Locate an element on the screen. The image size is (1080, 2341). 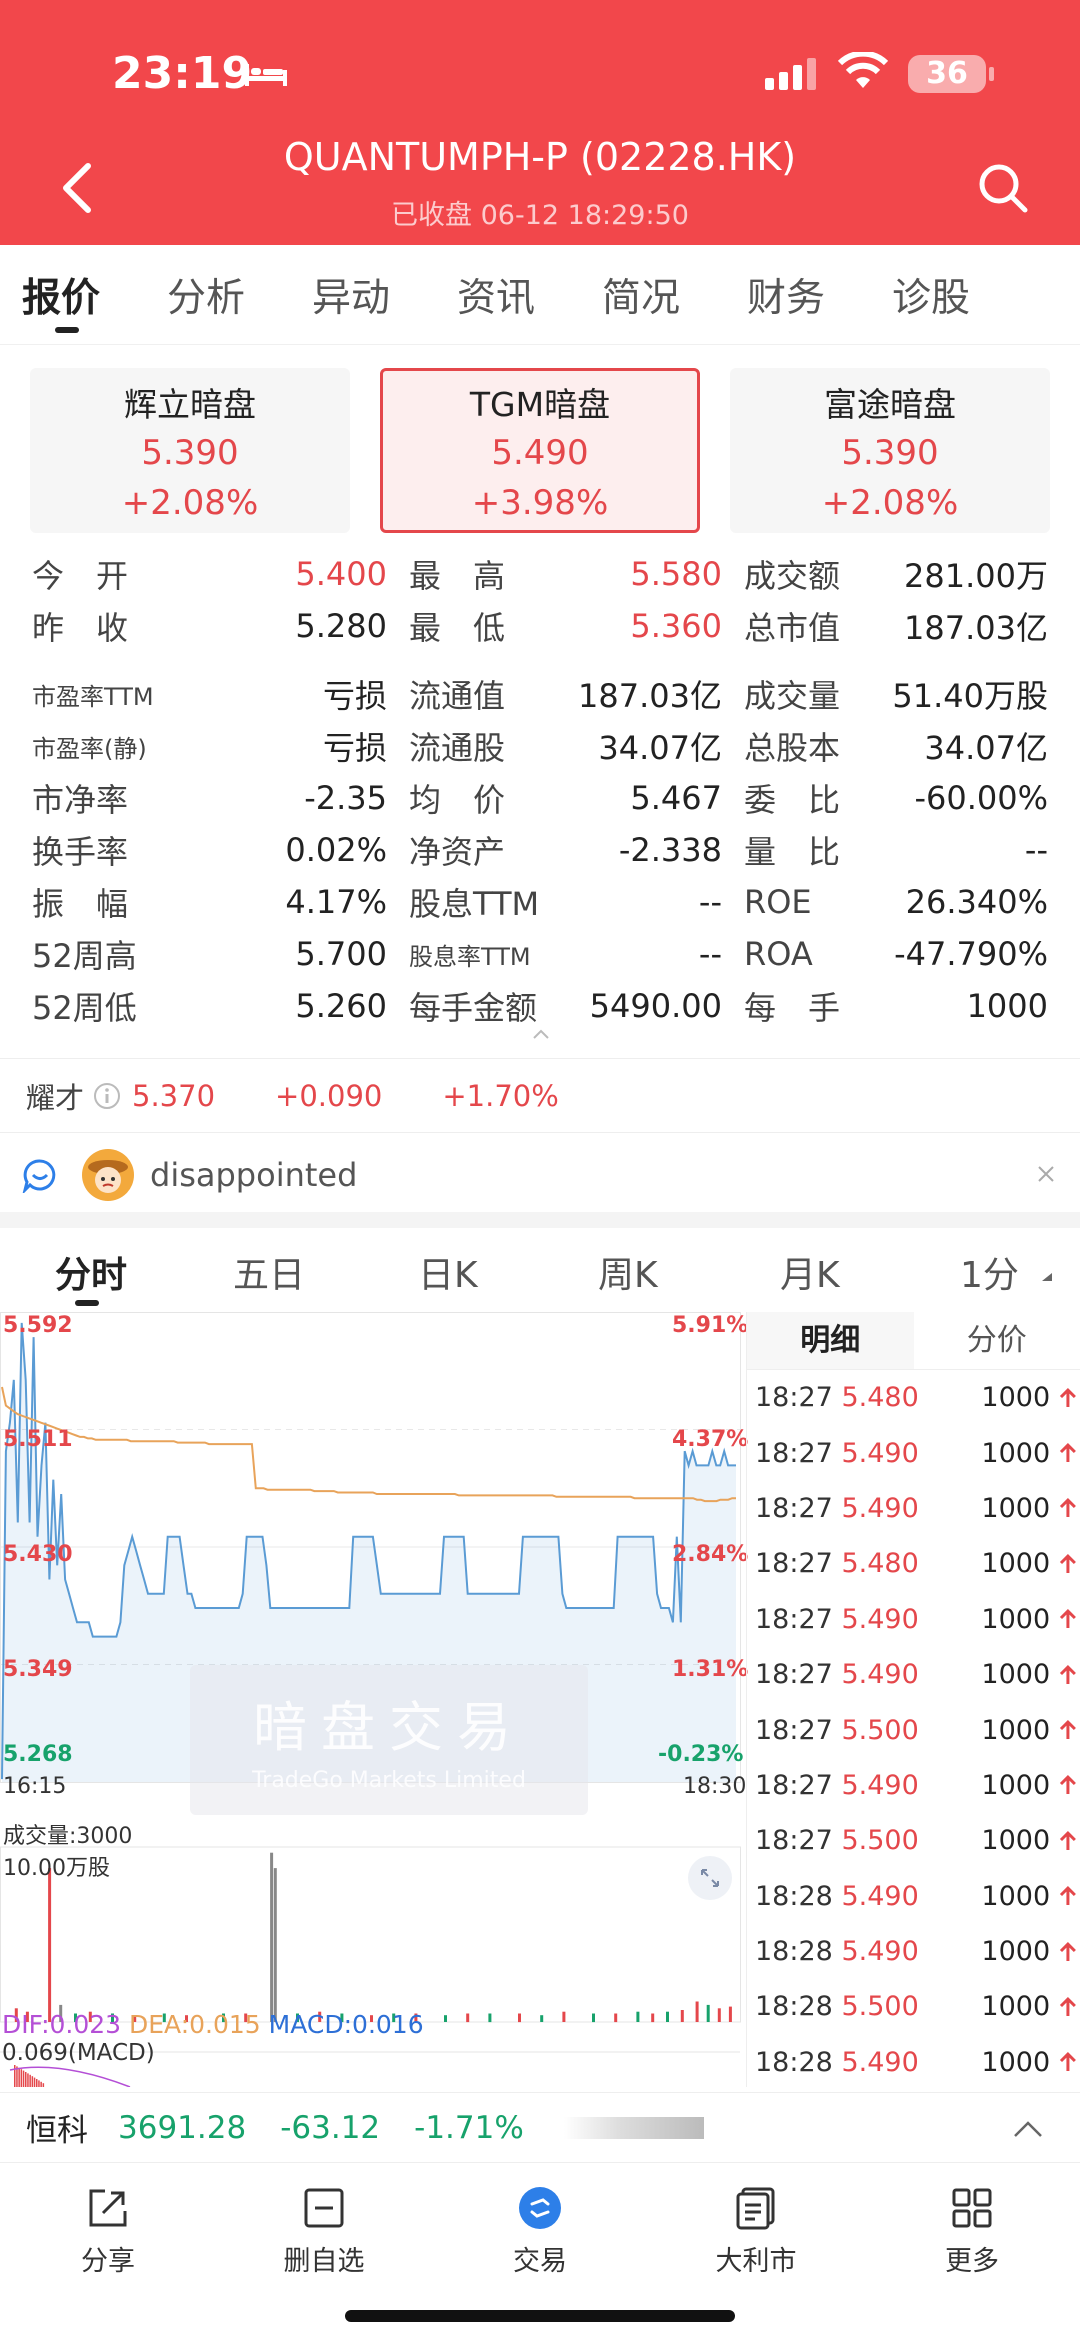
stat-label: 流通值 is located at coordinates (457, 696).